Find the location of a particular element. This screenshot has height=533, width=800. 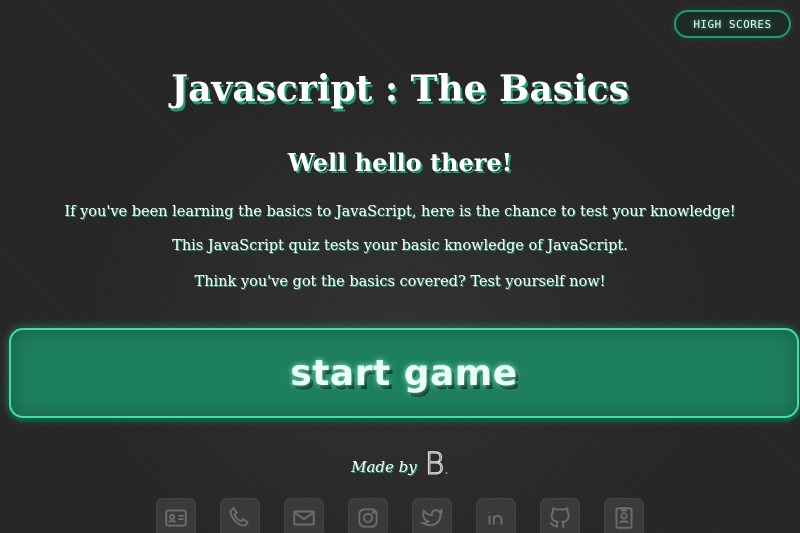

twitter-icon is located at coordinates (432, 515).